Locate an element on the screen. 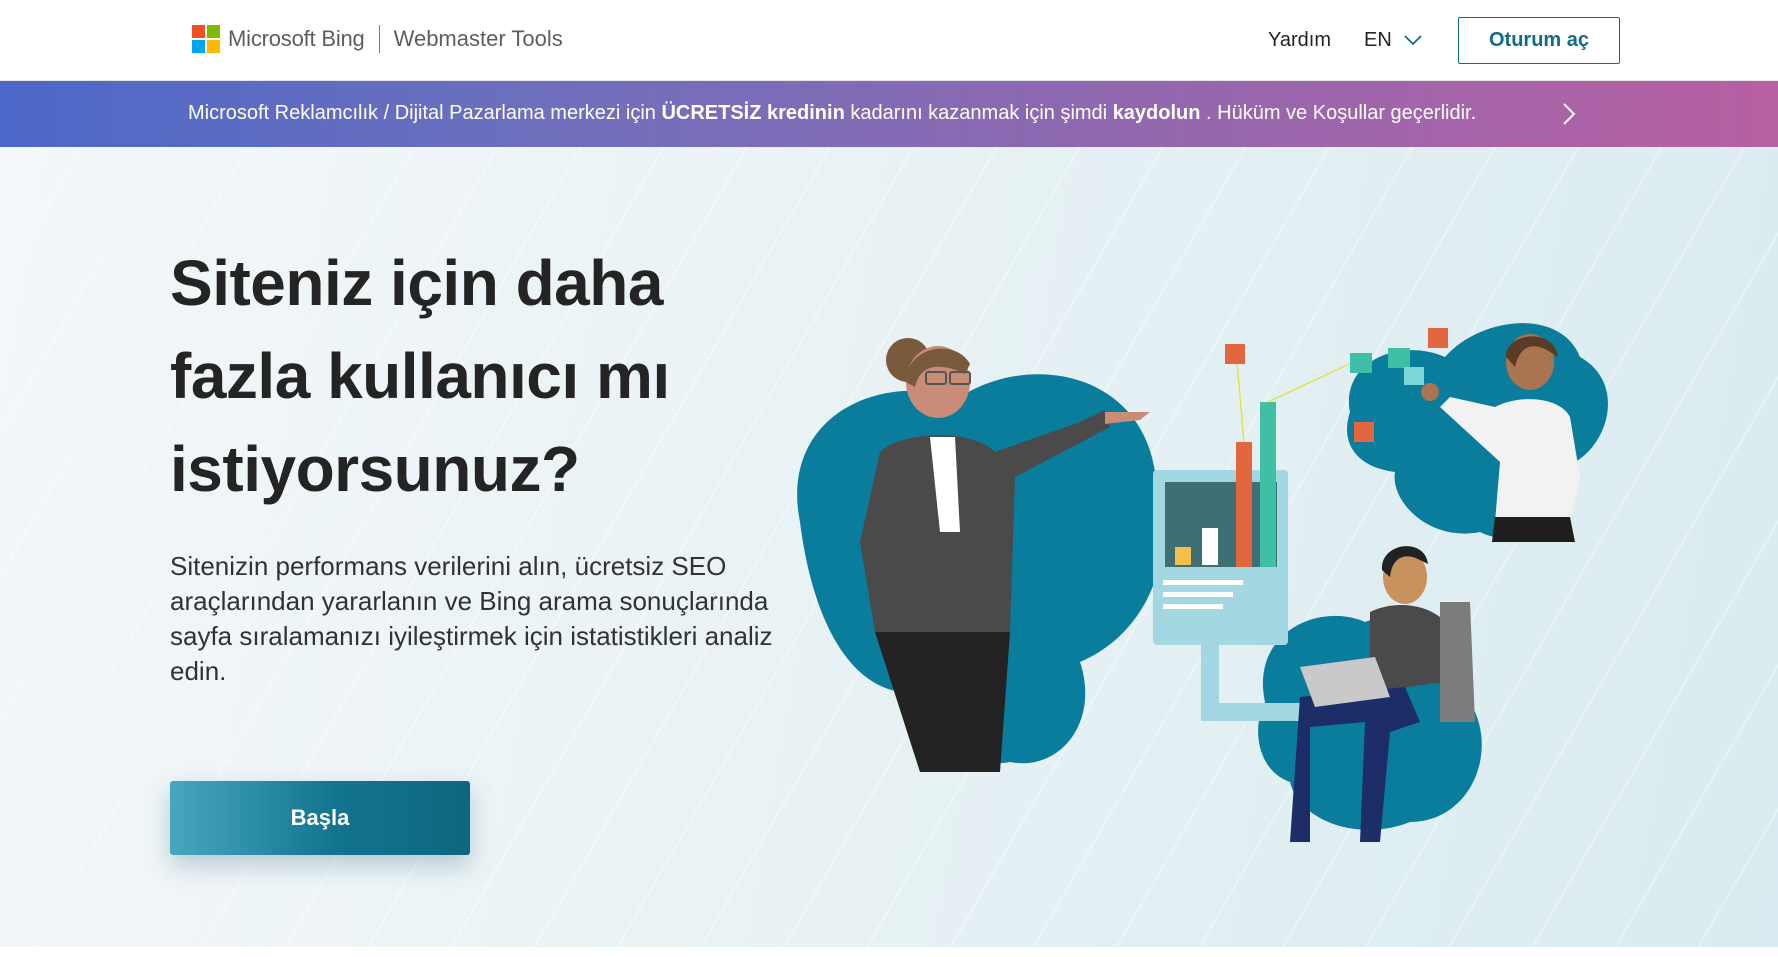 This screenshot has height=957, width=1778. brand-divider is located at coordinates (379, 39).